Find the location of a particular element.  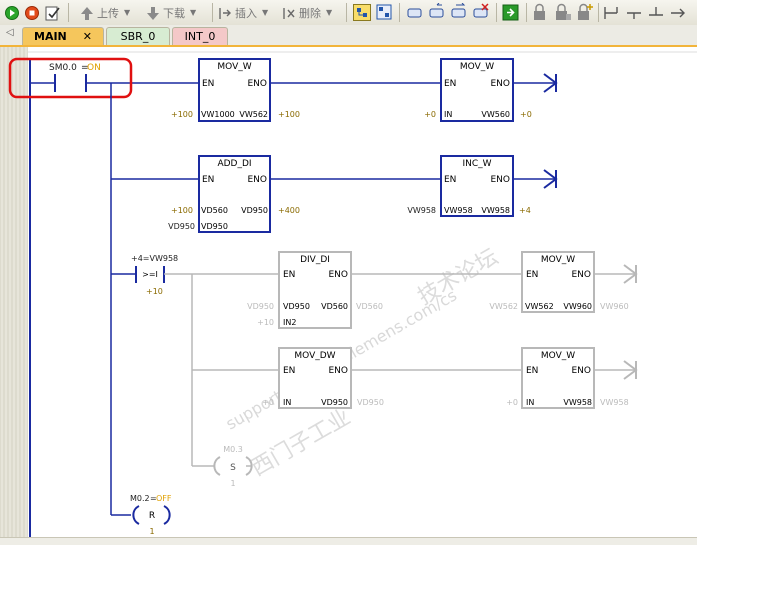

coil-address: M0.3 is located at coordinates (233, 449).